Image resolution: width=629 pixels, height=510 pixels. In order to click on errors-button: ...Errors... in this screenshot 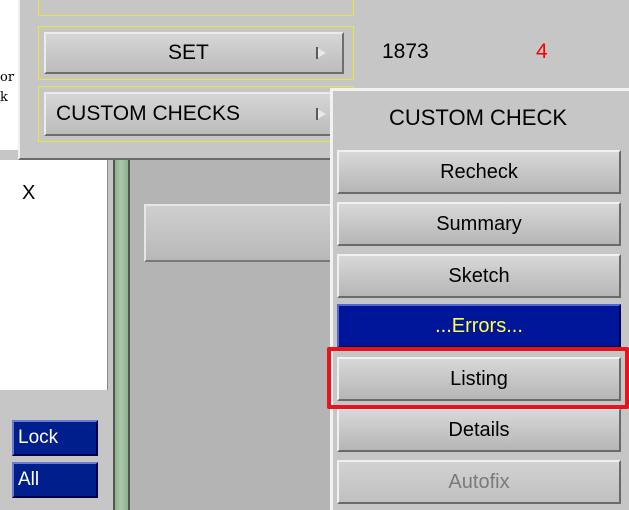, I will do `click(479, 326)`.